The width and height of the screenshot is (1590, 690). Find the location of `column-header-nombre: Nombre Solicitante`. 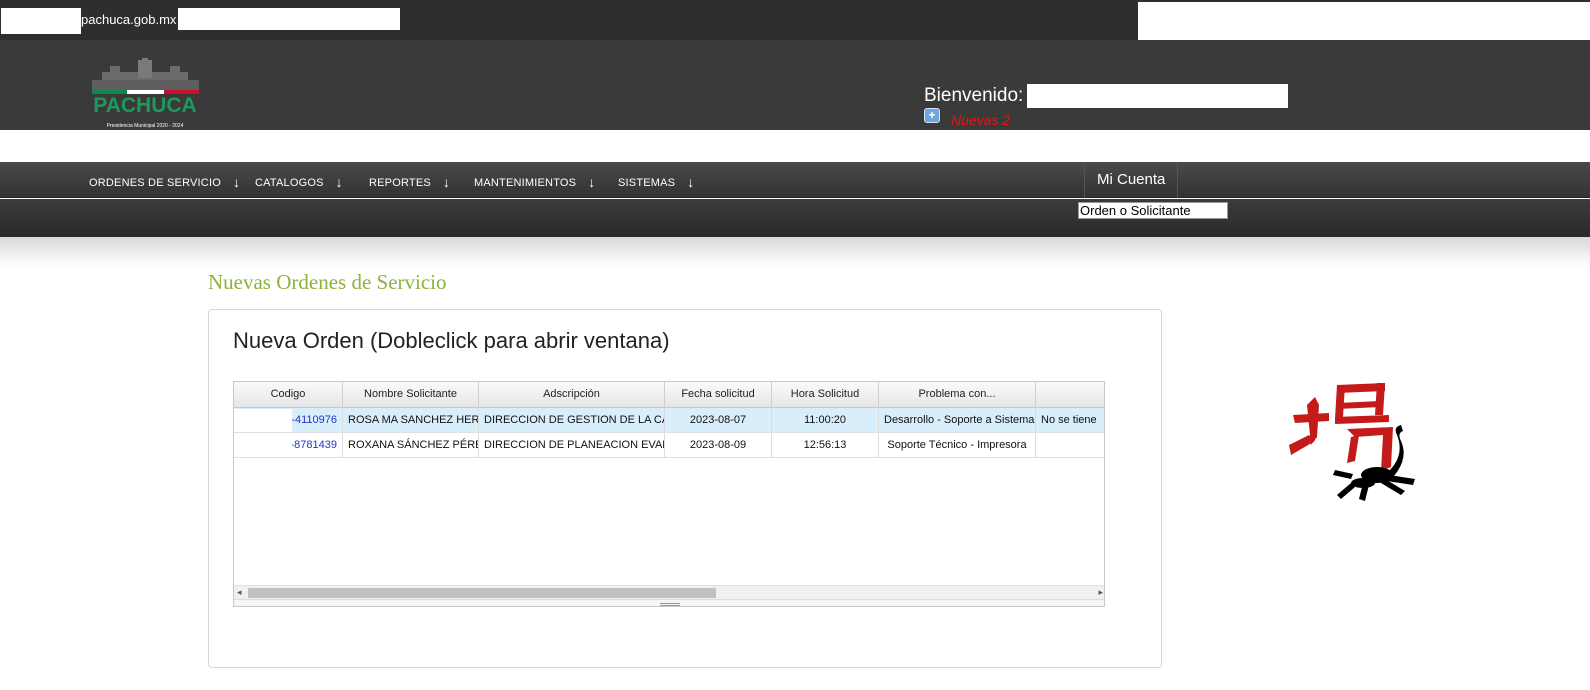

column-header-nombre: Nombre Solicitante is located at coordinates (411, 395).